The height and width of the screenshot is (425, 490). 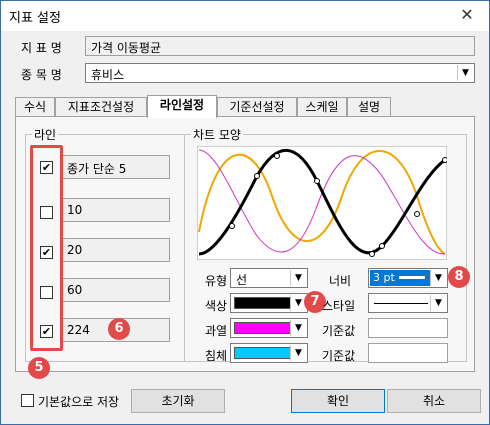 What do you see at coordinates (459, 277) in the screenshot?
I see `annotation-badge-8: 8` at bounding box center [459, 277].